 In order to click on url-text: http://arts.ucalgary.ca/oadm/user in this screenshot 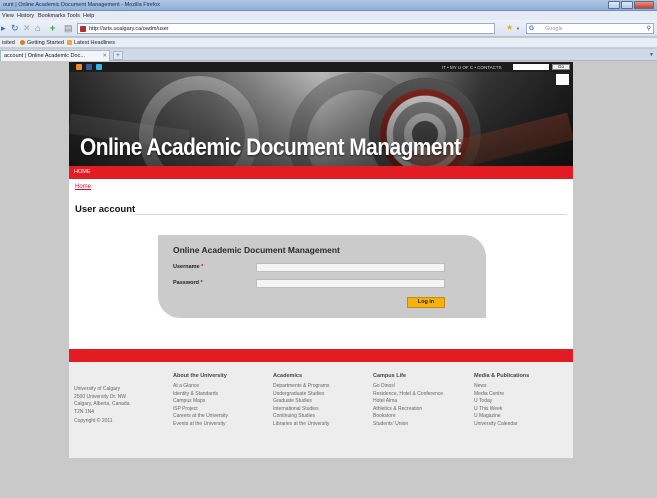, I will do `click(129, 29)`.